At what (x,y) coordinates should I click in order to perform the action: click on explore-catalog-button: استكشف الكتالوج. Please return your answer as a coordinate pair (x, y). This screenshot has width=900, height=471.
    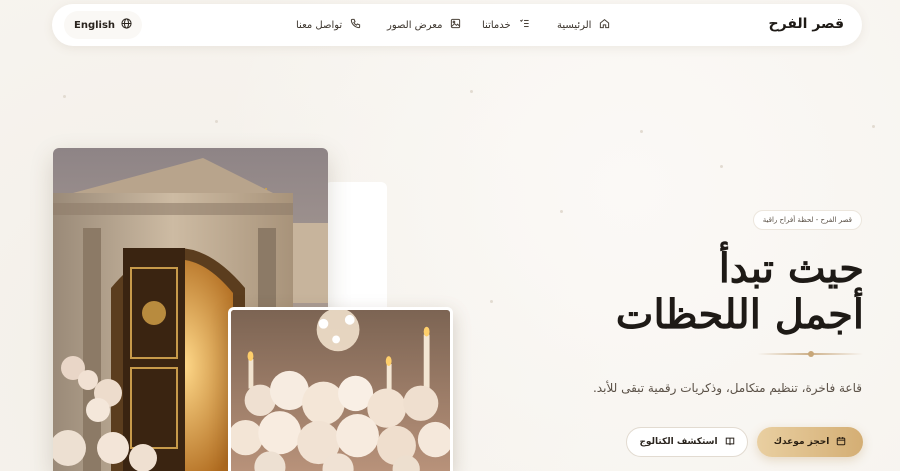
    Looking at the image, I should click on (687, 442).